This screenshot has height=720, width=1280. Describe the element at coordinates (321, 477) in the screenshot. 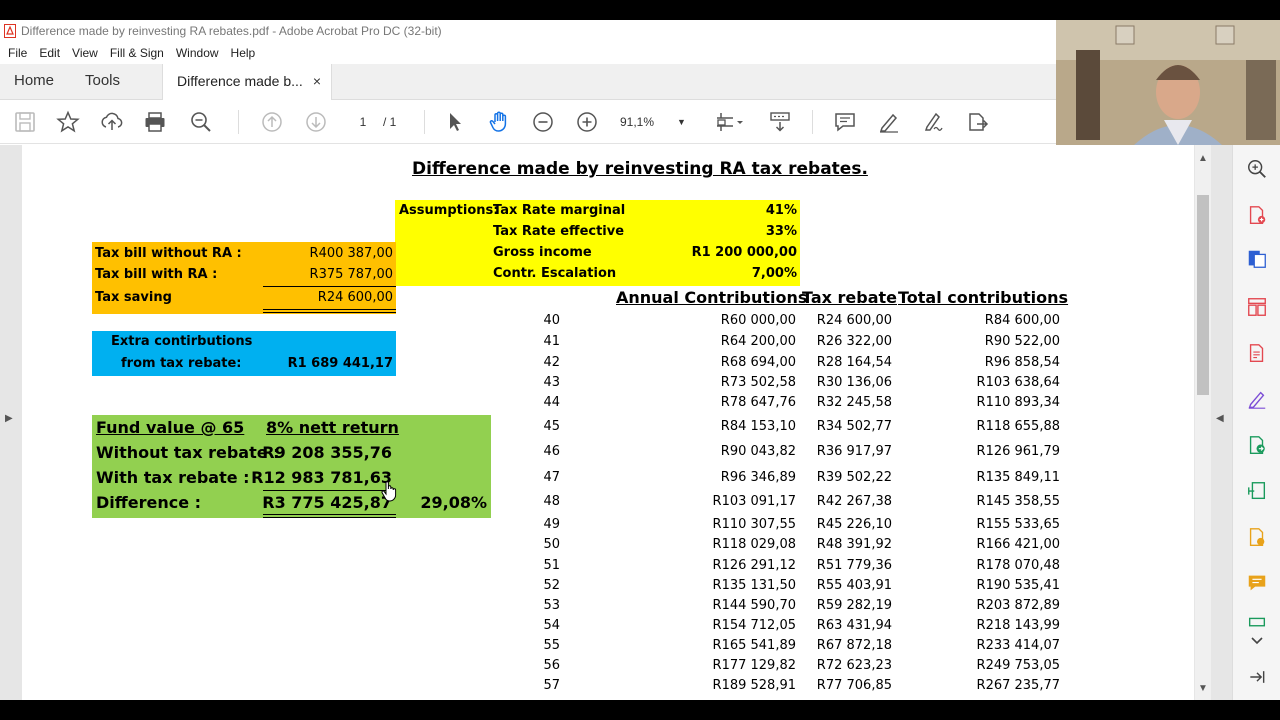

I see `fund-with-value: R12 983 781,63` at that location.